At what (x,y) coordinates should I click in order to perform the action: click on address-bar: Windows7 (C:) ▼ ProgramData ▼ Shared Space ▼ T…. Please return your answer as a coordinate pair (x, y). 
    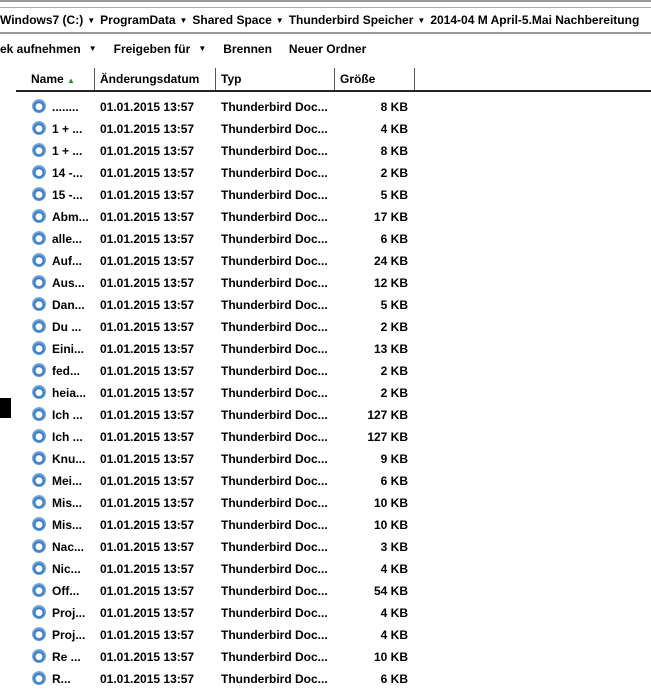
    Looking at the image, I should click on (325, 17).